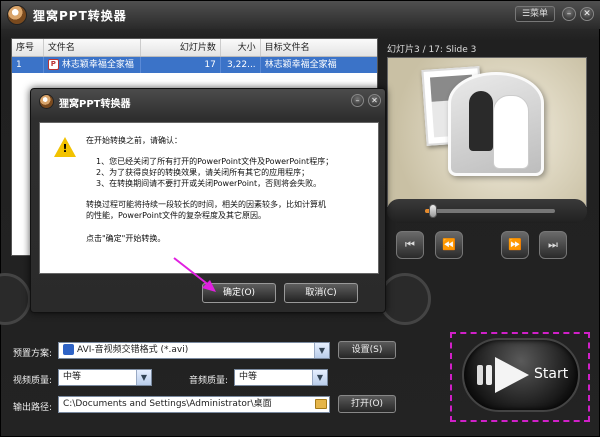 The height and width of the screenshot is (437, 600). Describe the element at coordinates (194, 350) in the screenshot. I see `preset-select: AVI-音视频交错格式 (*.avi) ▼` at that location.